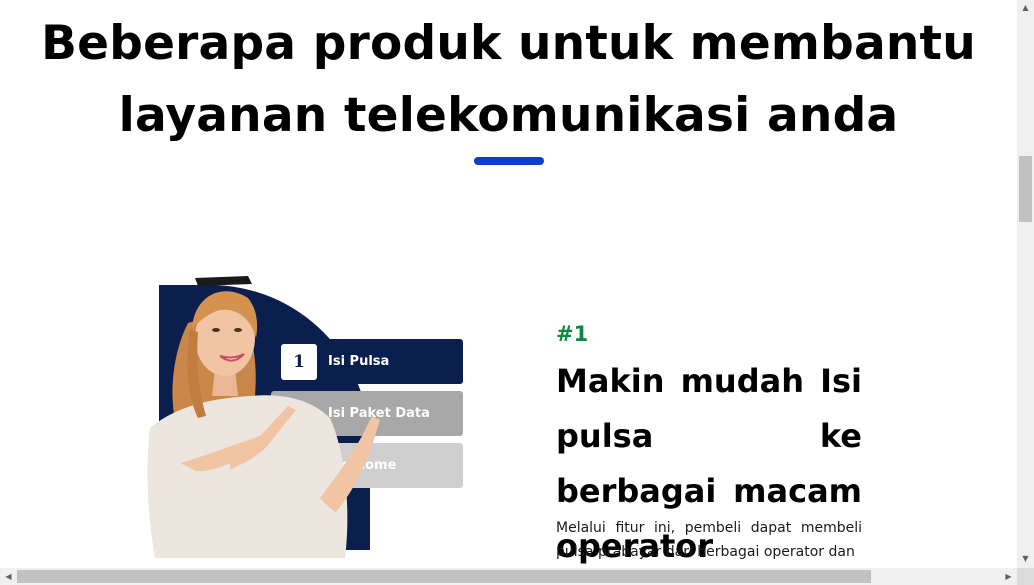  Describe the element at coordinates (572, 334) in the screenshot. I see `feature-number: #1` at that location.